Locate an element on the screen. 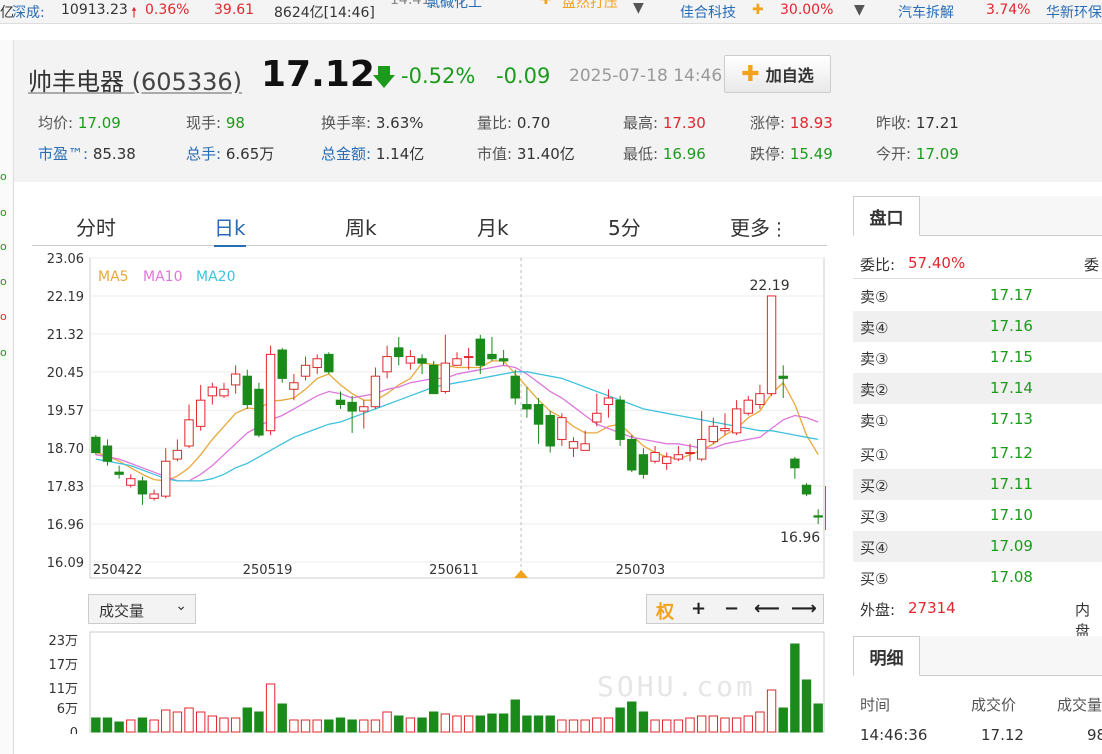  fuquan-button: 权 is located at coordinates (665, 611).